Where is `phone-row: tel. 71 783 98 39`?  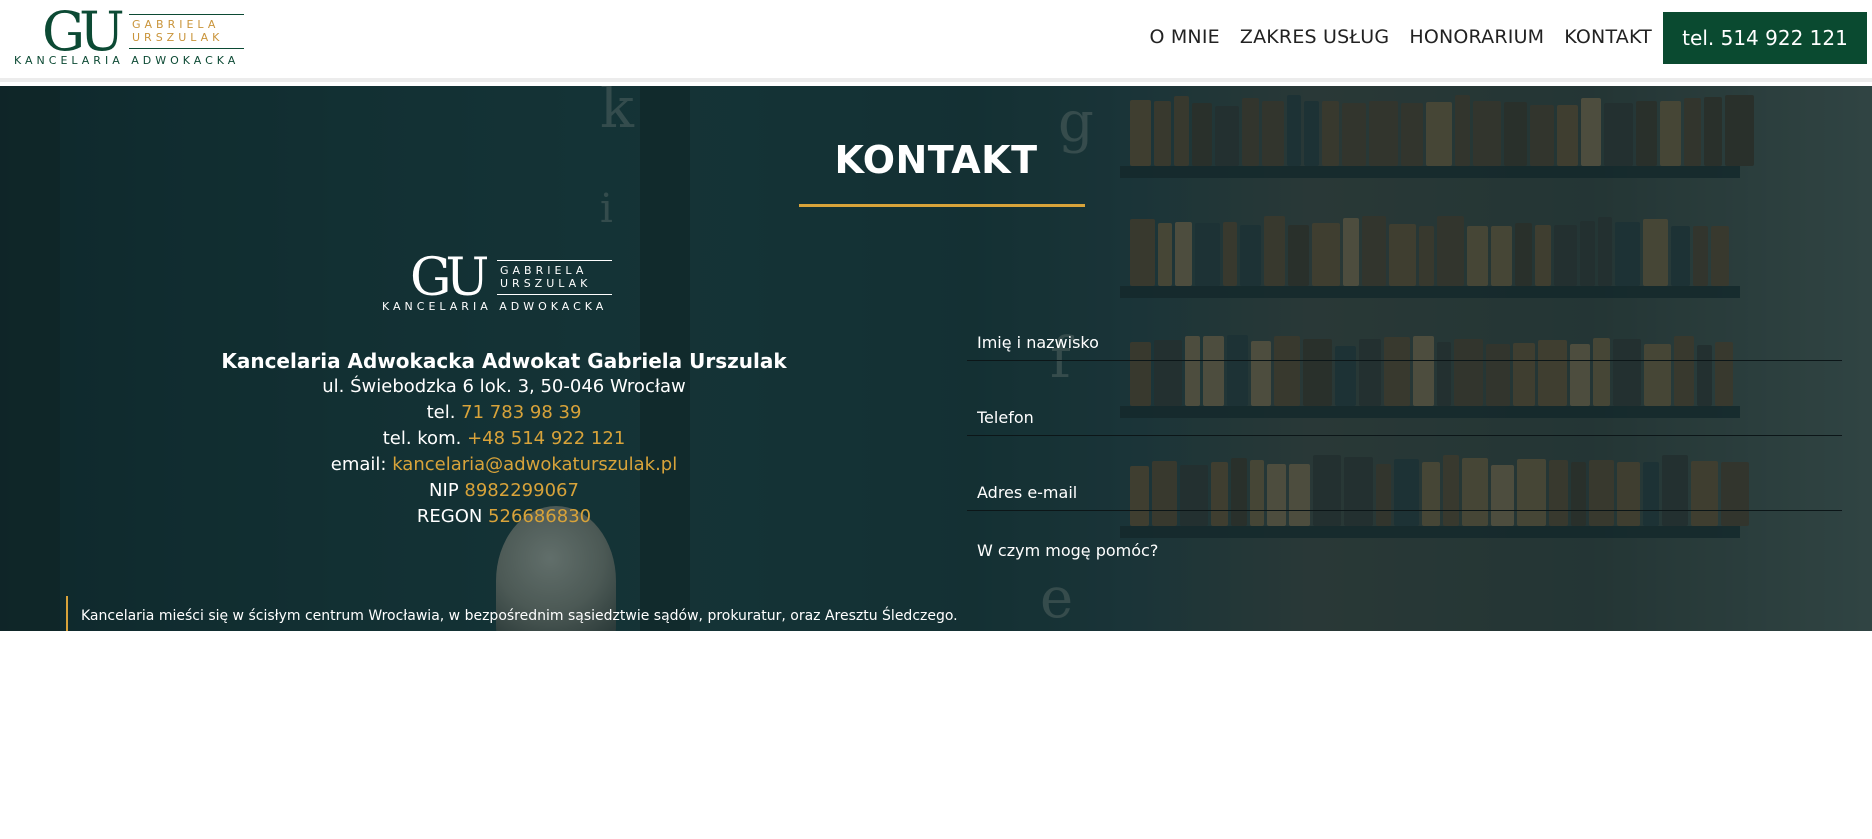 phone-row: tel. 71 783 98 39 is located at coordinates (504, 413).